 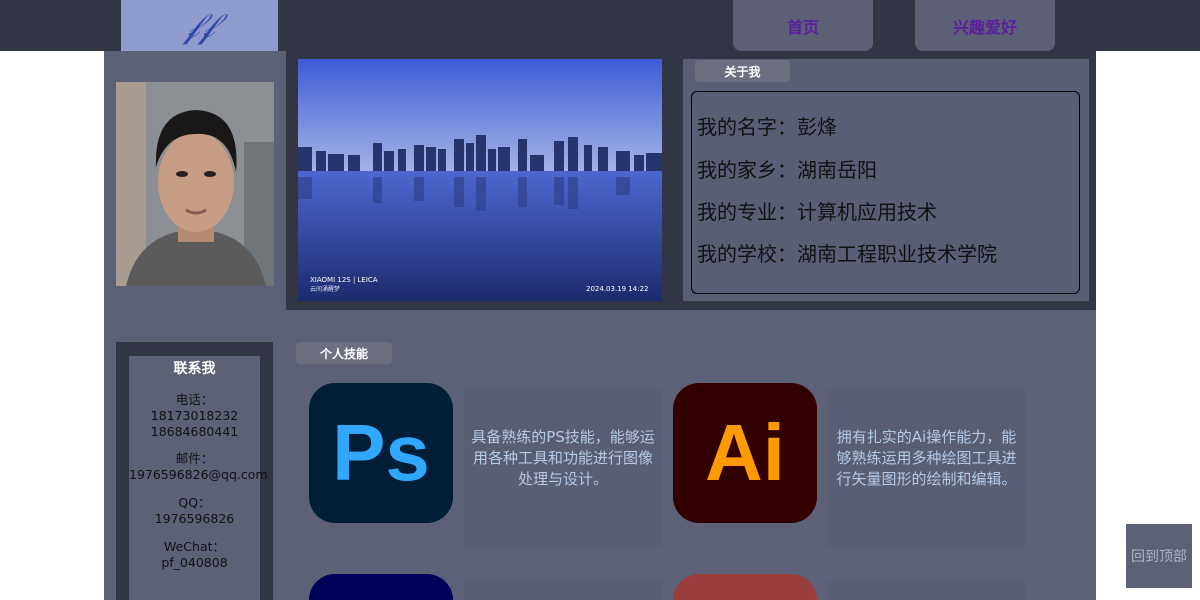 What do you see at coordinates (787, 170) in the screenshot?
I see `about-hometown: 我的家乡：湖南岳阳` at bounding box center [787, 170].